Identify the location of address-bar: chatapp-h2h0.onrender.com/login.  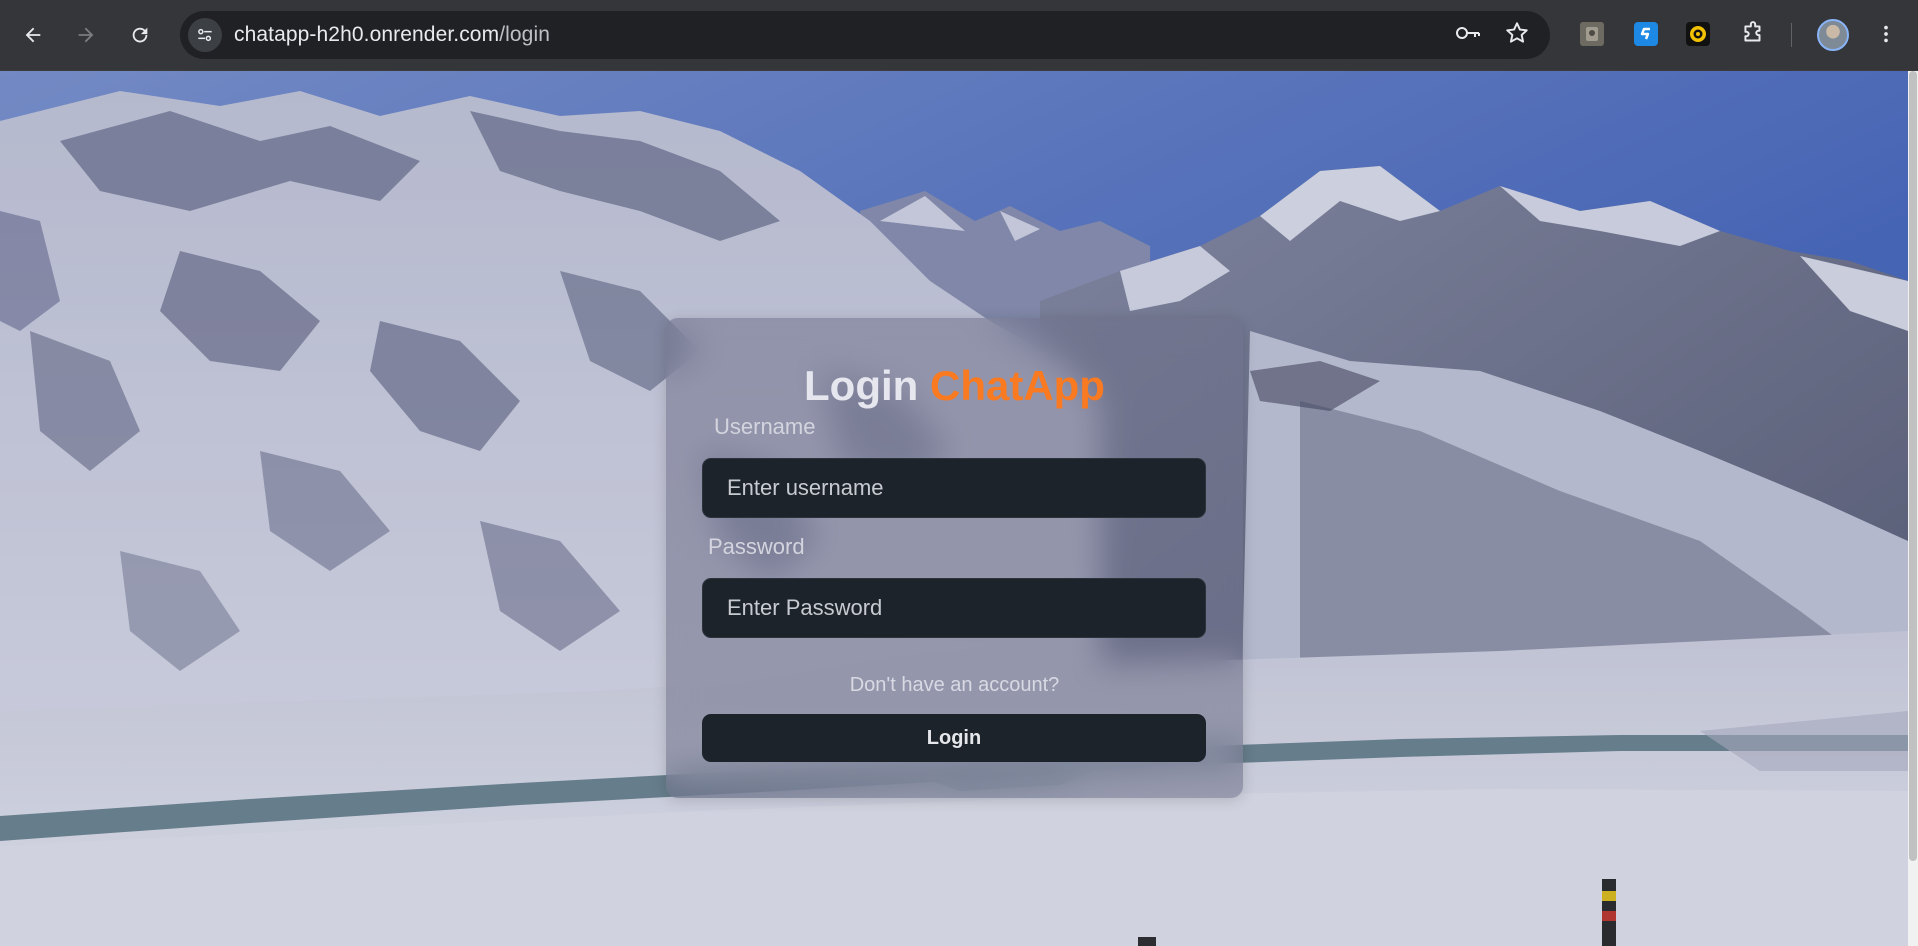
(865, 35).